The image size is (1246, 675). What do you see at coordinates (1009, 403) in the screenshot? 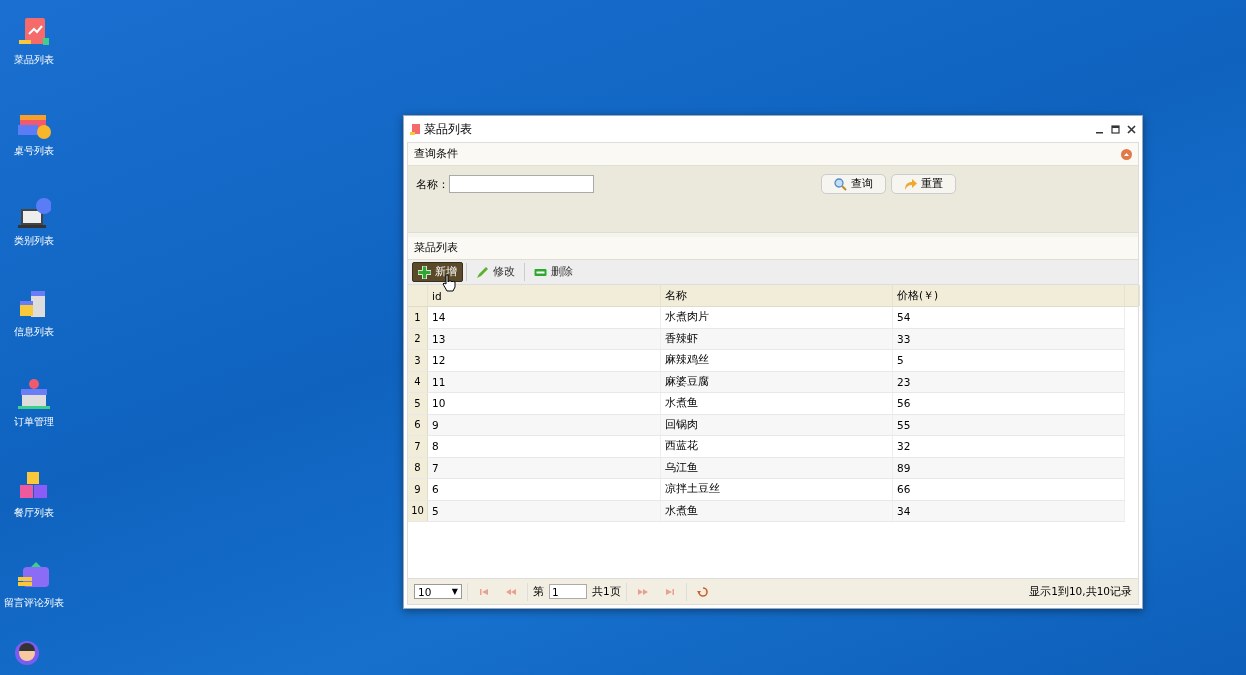
I see `table-cell: 56` at bounding box center [1009, 403].